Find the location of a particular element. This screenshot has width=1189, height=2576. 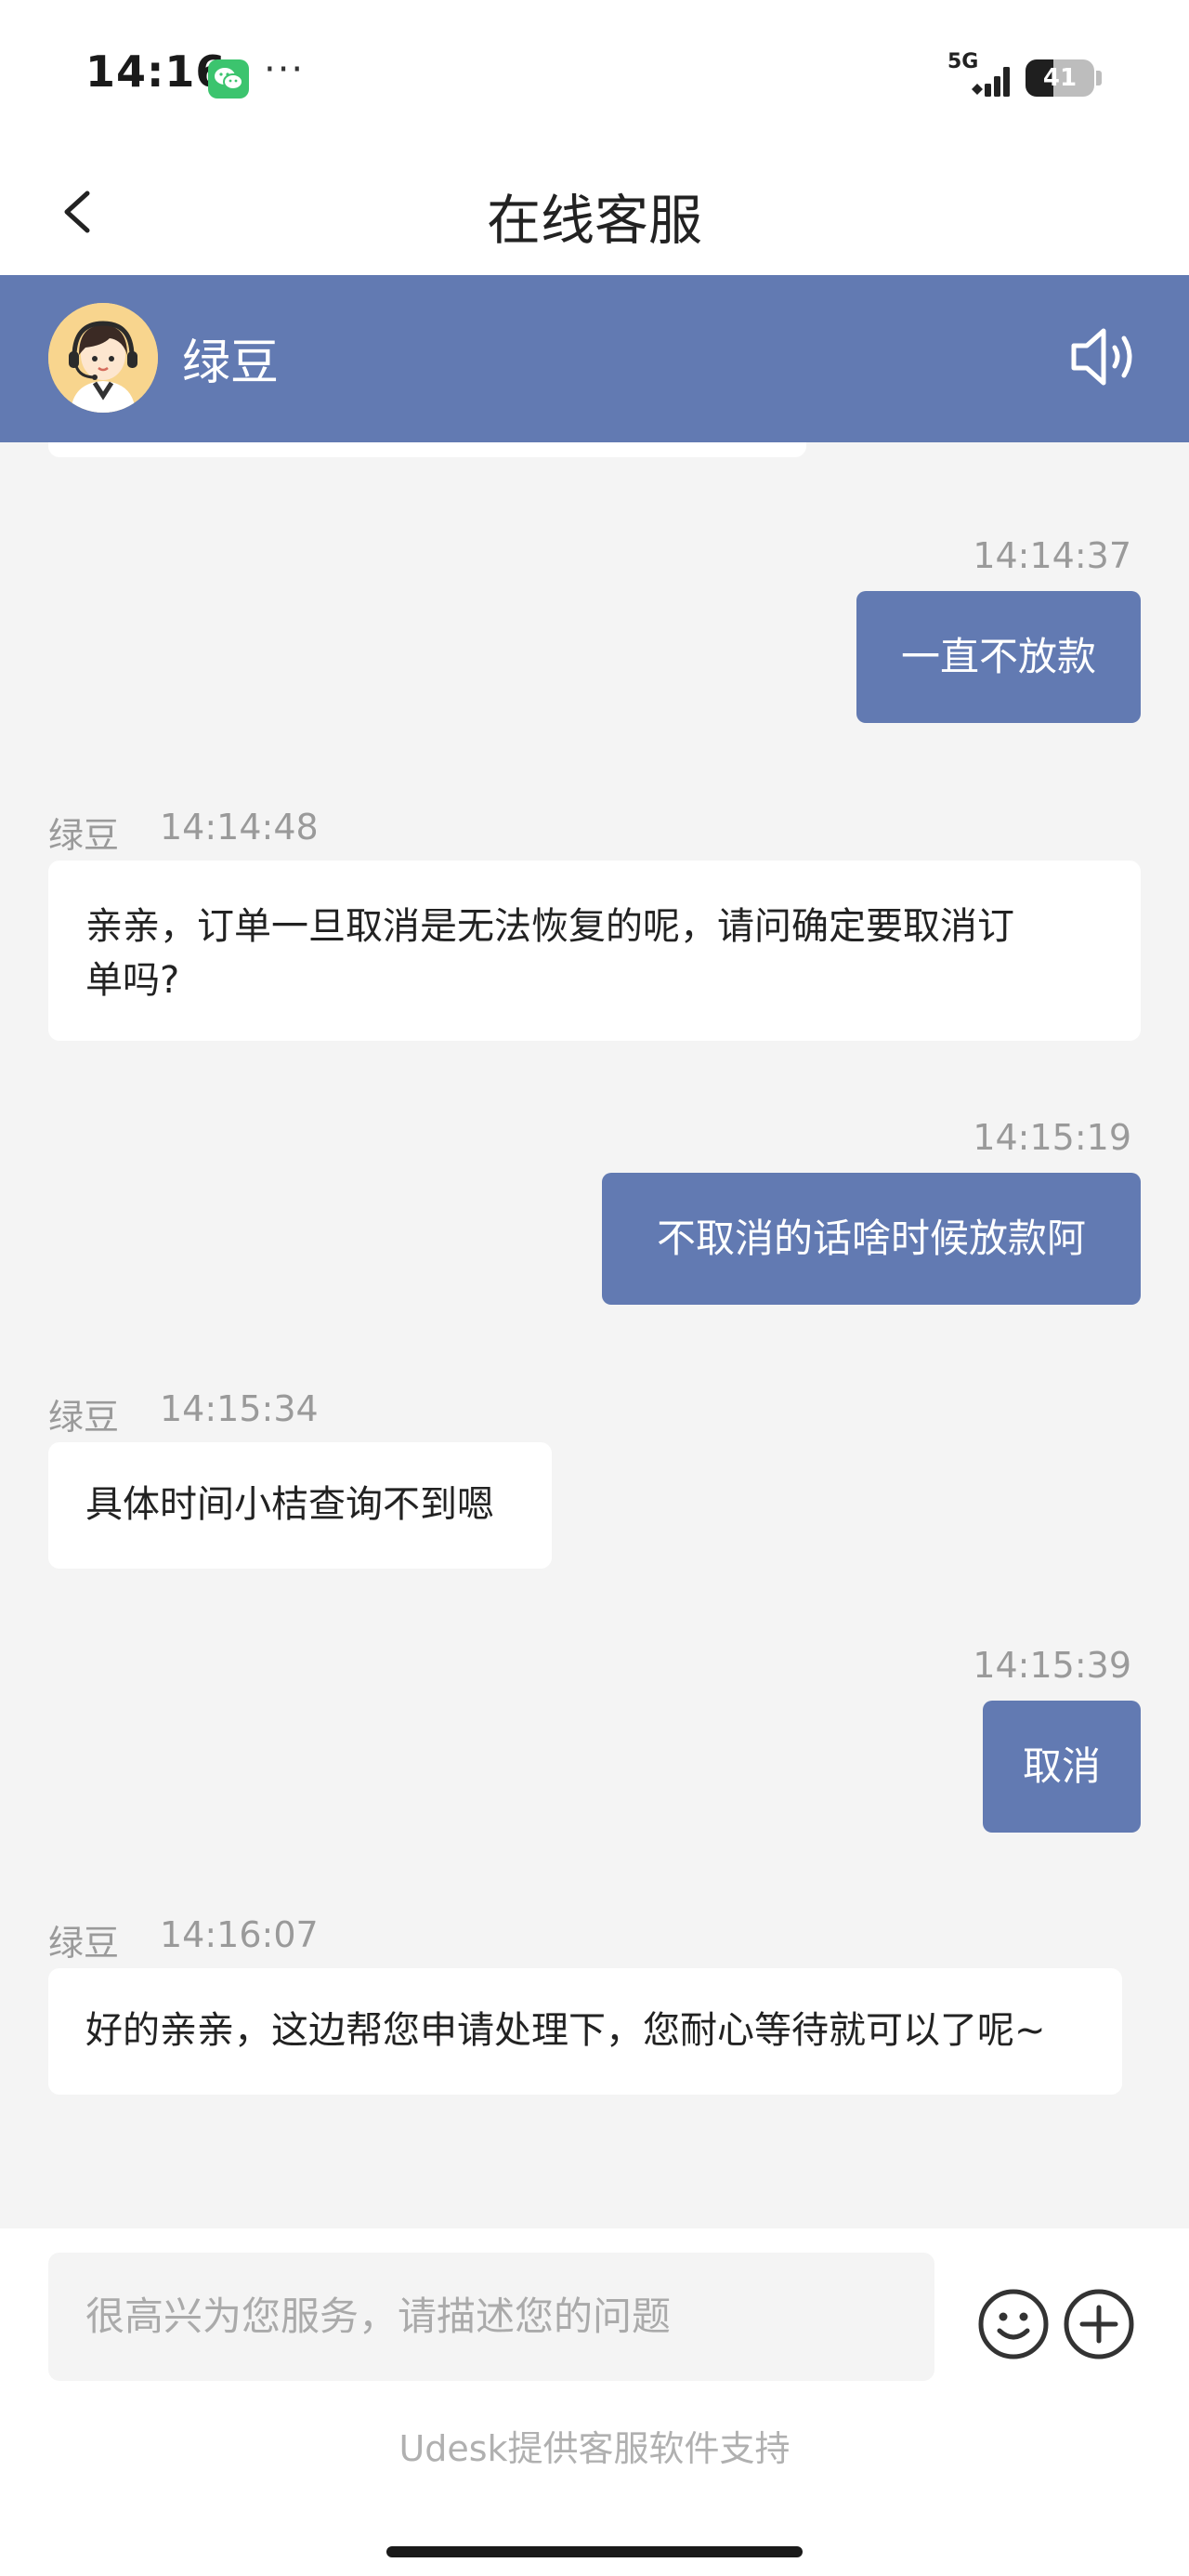

battery-icon: 41 is located at coordinates (1060, 78).